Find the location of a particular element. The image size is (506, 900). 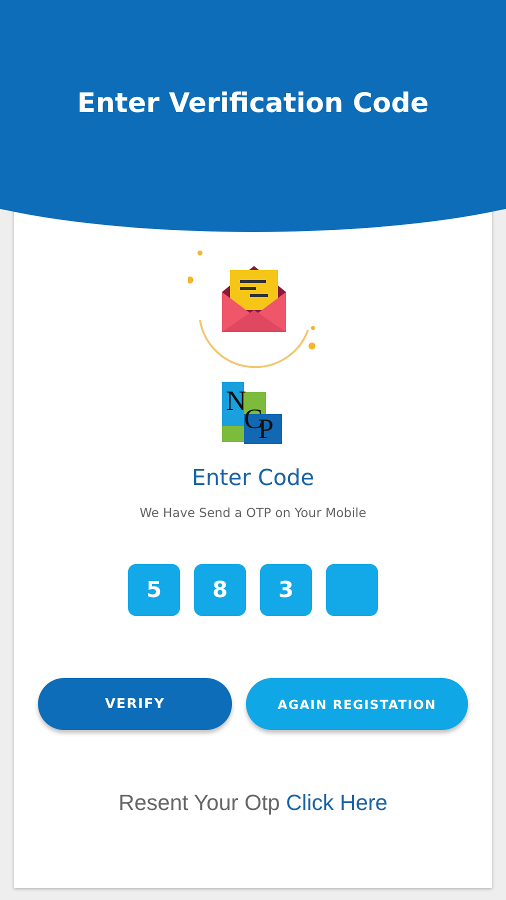

subtitle: We Have Send a OTP on Your Mobile is located at coordinates (253, 512).